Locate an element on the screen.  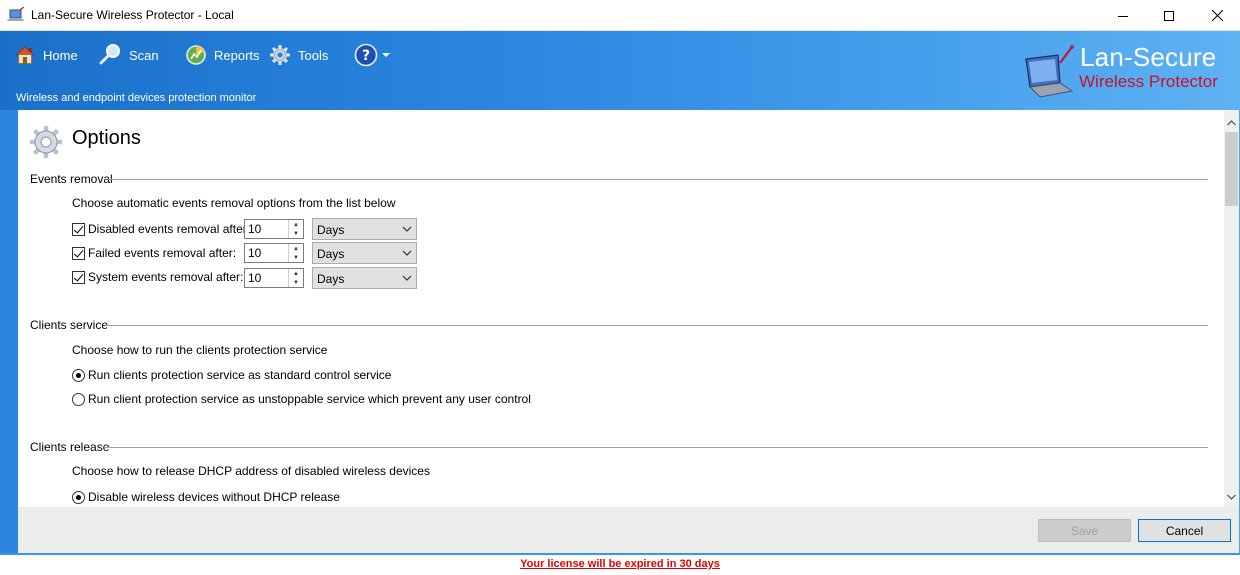
disabled-events-label: Disabled events removal after: is located at coordinates (169, 229).